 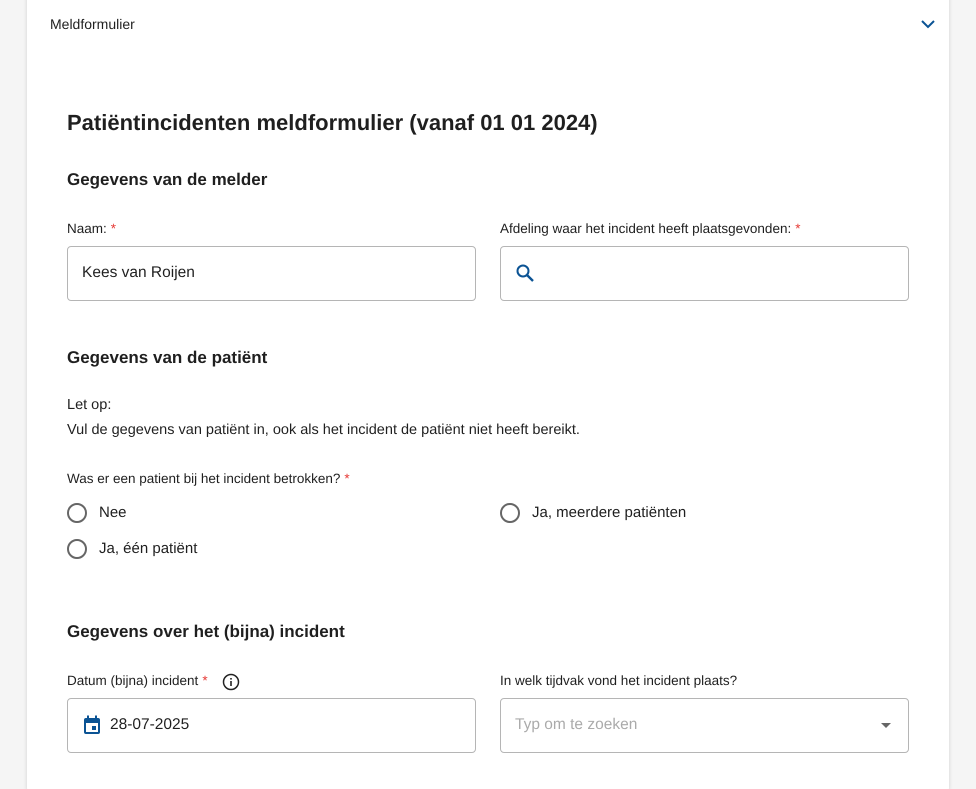 I want to click on search-icon, so click(x=525, y=273).